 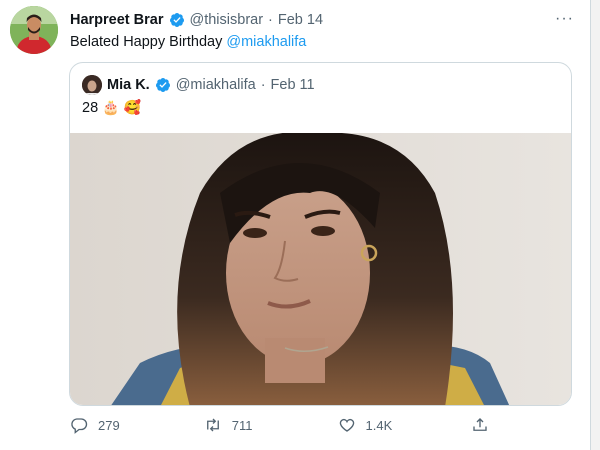 I want to click on retweet-count: 711, so click(x=242, y=425).